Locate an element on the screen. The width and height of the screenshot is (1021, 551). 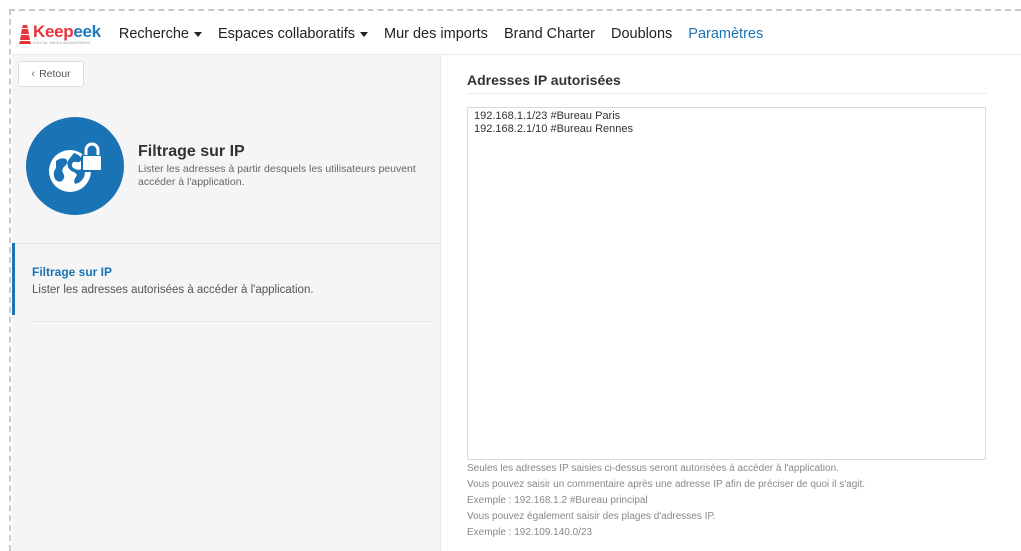
keepeek-logo: Keepeek DIGITAL MEDIA MANAGEMENT is located at coordinates (59, 34).